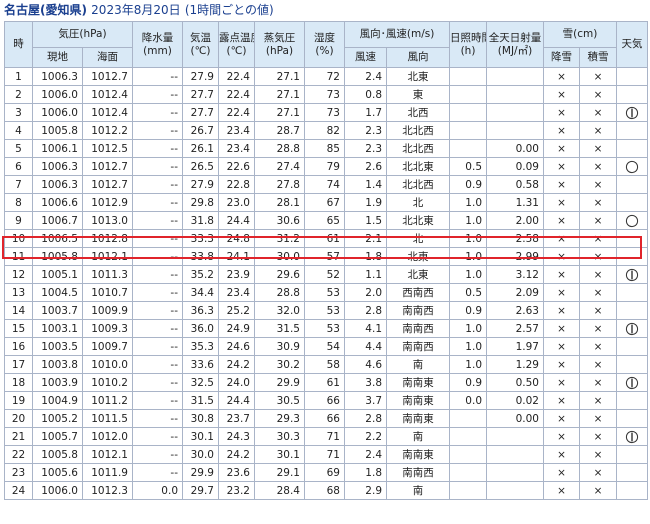  Describe the element at coordinates (561, 57) in the screenshot. I see `header-snowfall: 降雪` at that location.